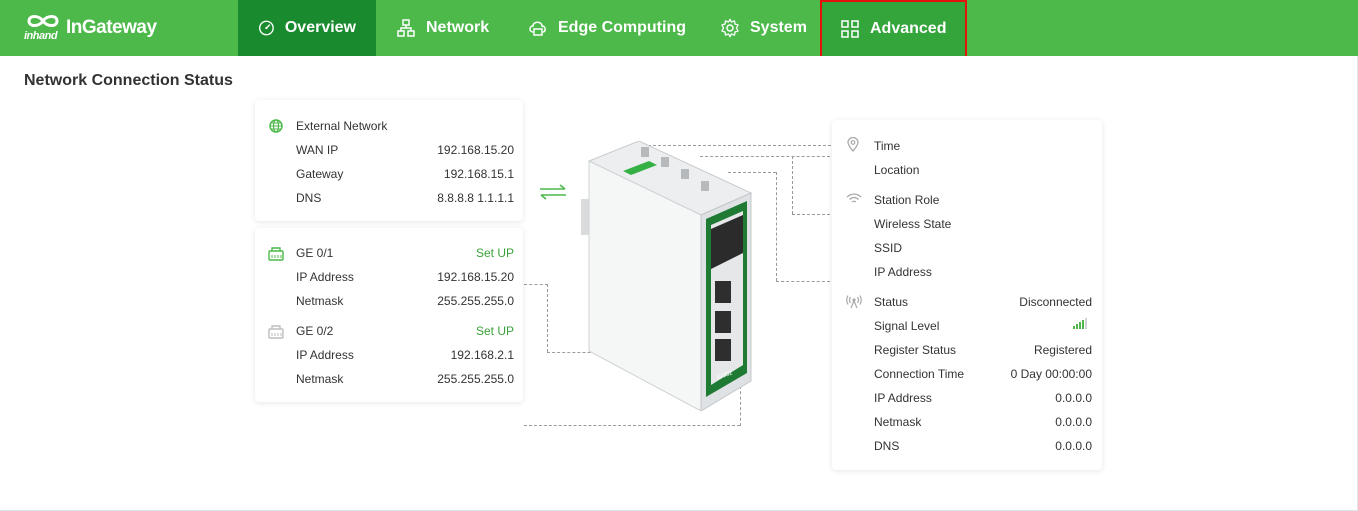 This screenshot has width=1358, height=511. What do you see at coordinates (325, 355) in the screenshot?
I see `ge02-ip-label: IP Address` at bounding box center [325, 355].